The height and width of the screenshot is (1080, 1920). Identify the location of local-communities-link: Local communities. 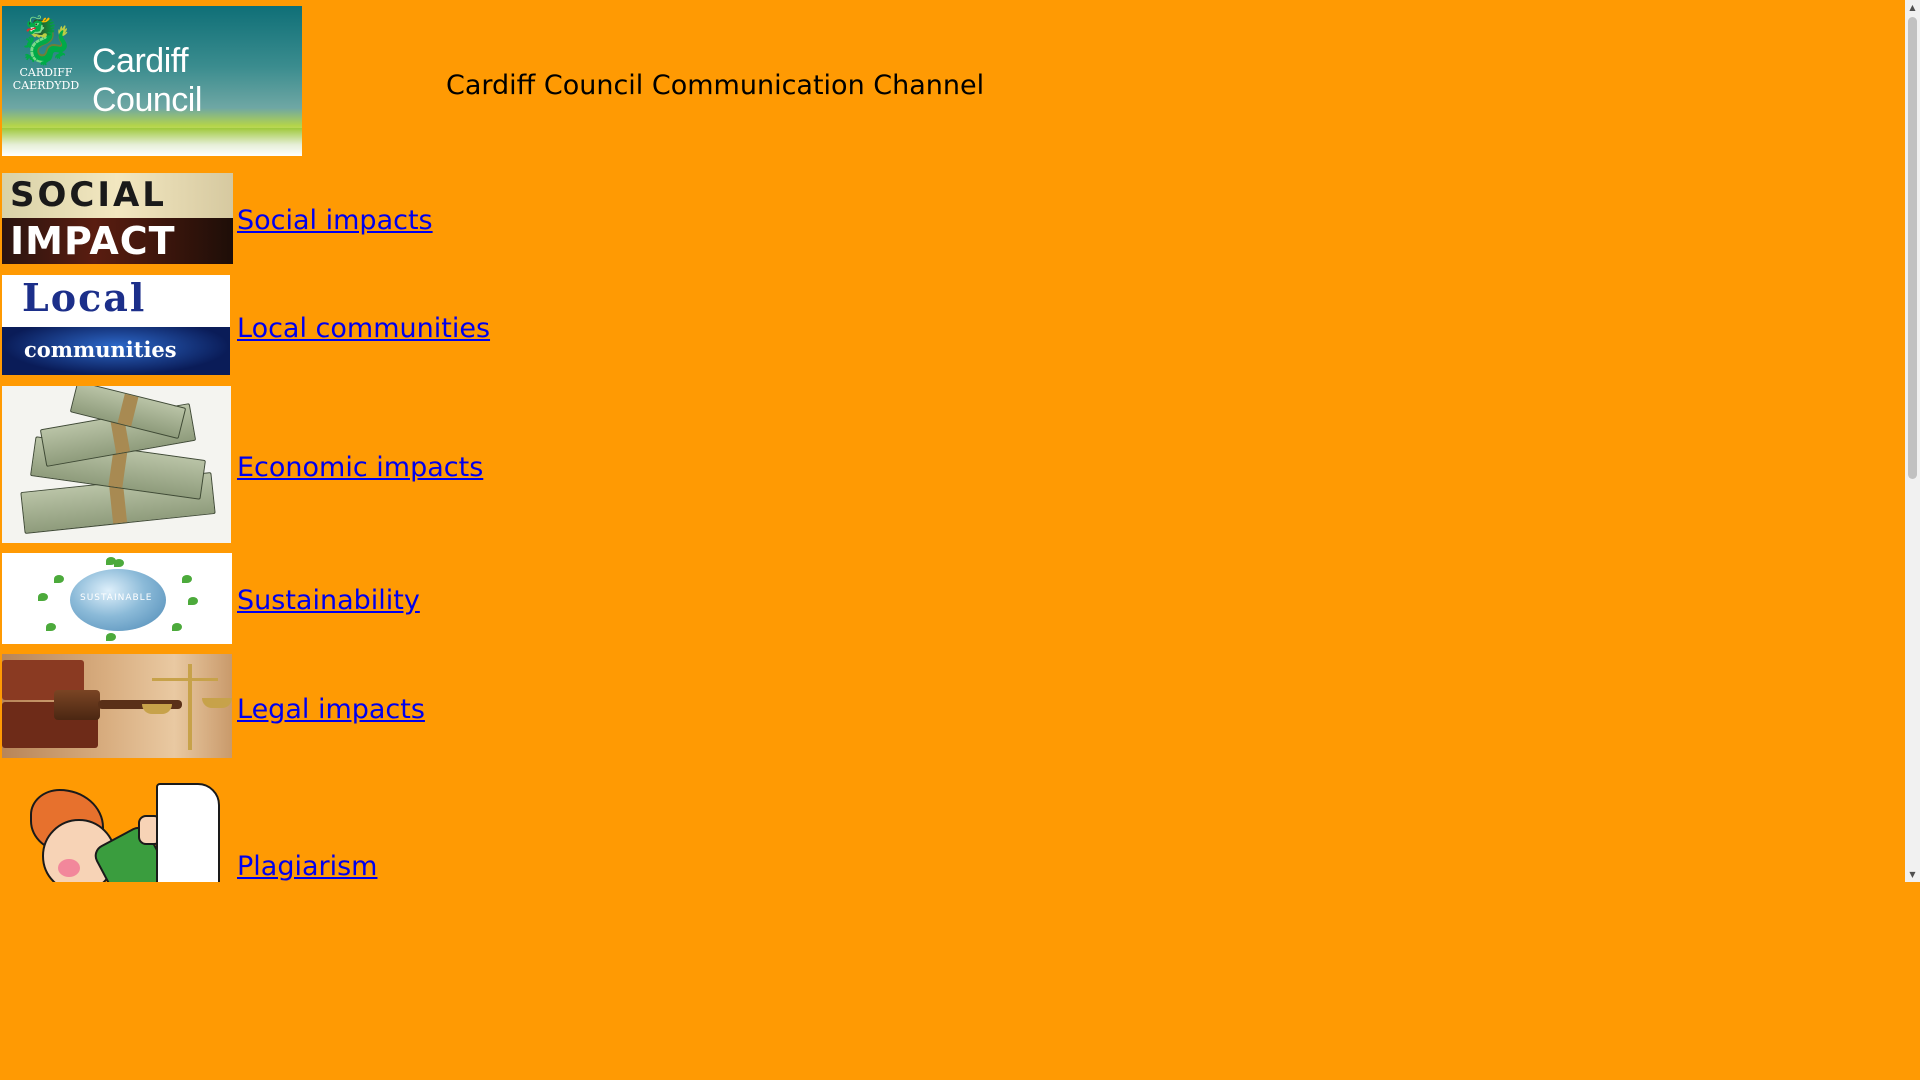
(363, 328).